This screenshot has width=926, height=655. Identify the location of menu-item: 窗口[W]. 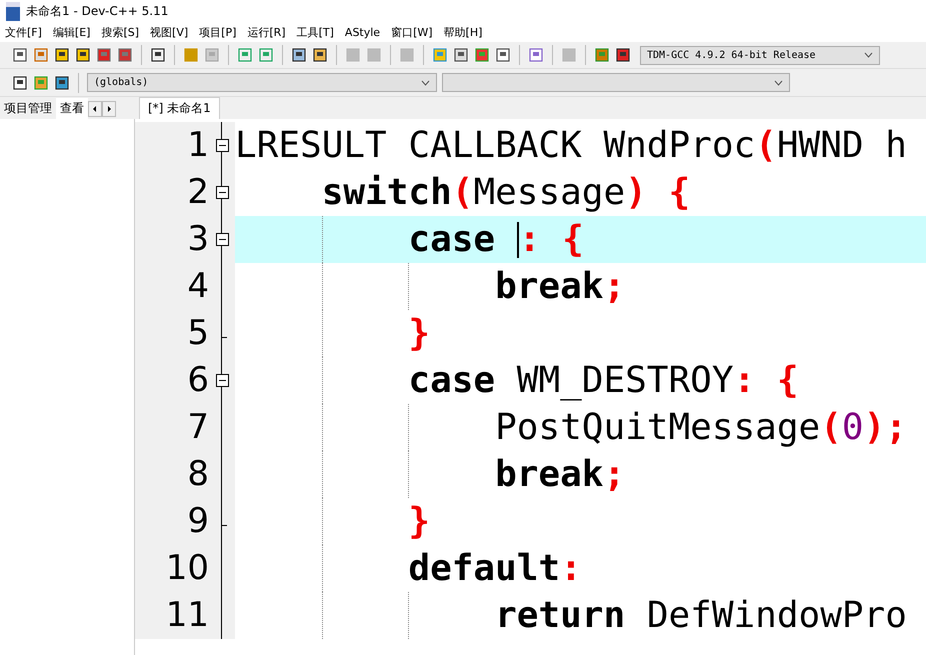
(412, 32).